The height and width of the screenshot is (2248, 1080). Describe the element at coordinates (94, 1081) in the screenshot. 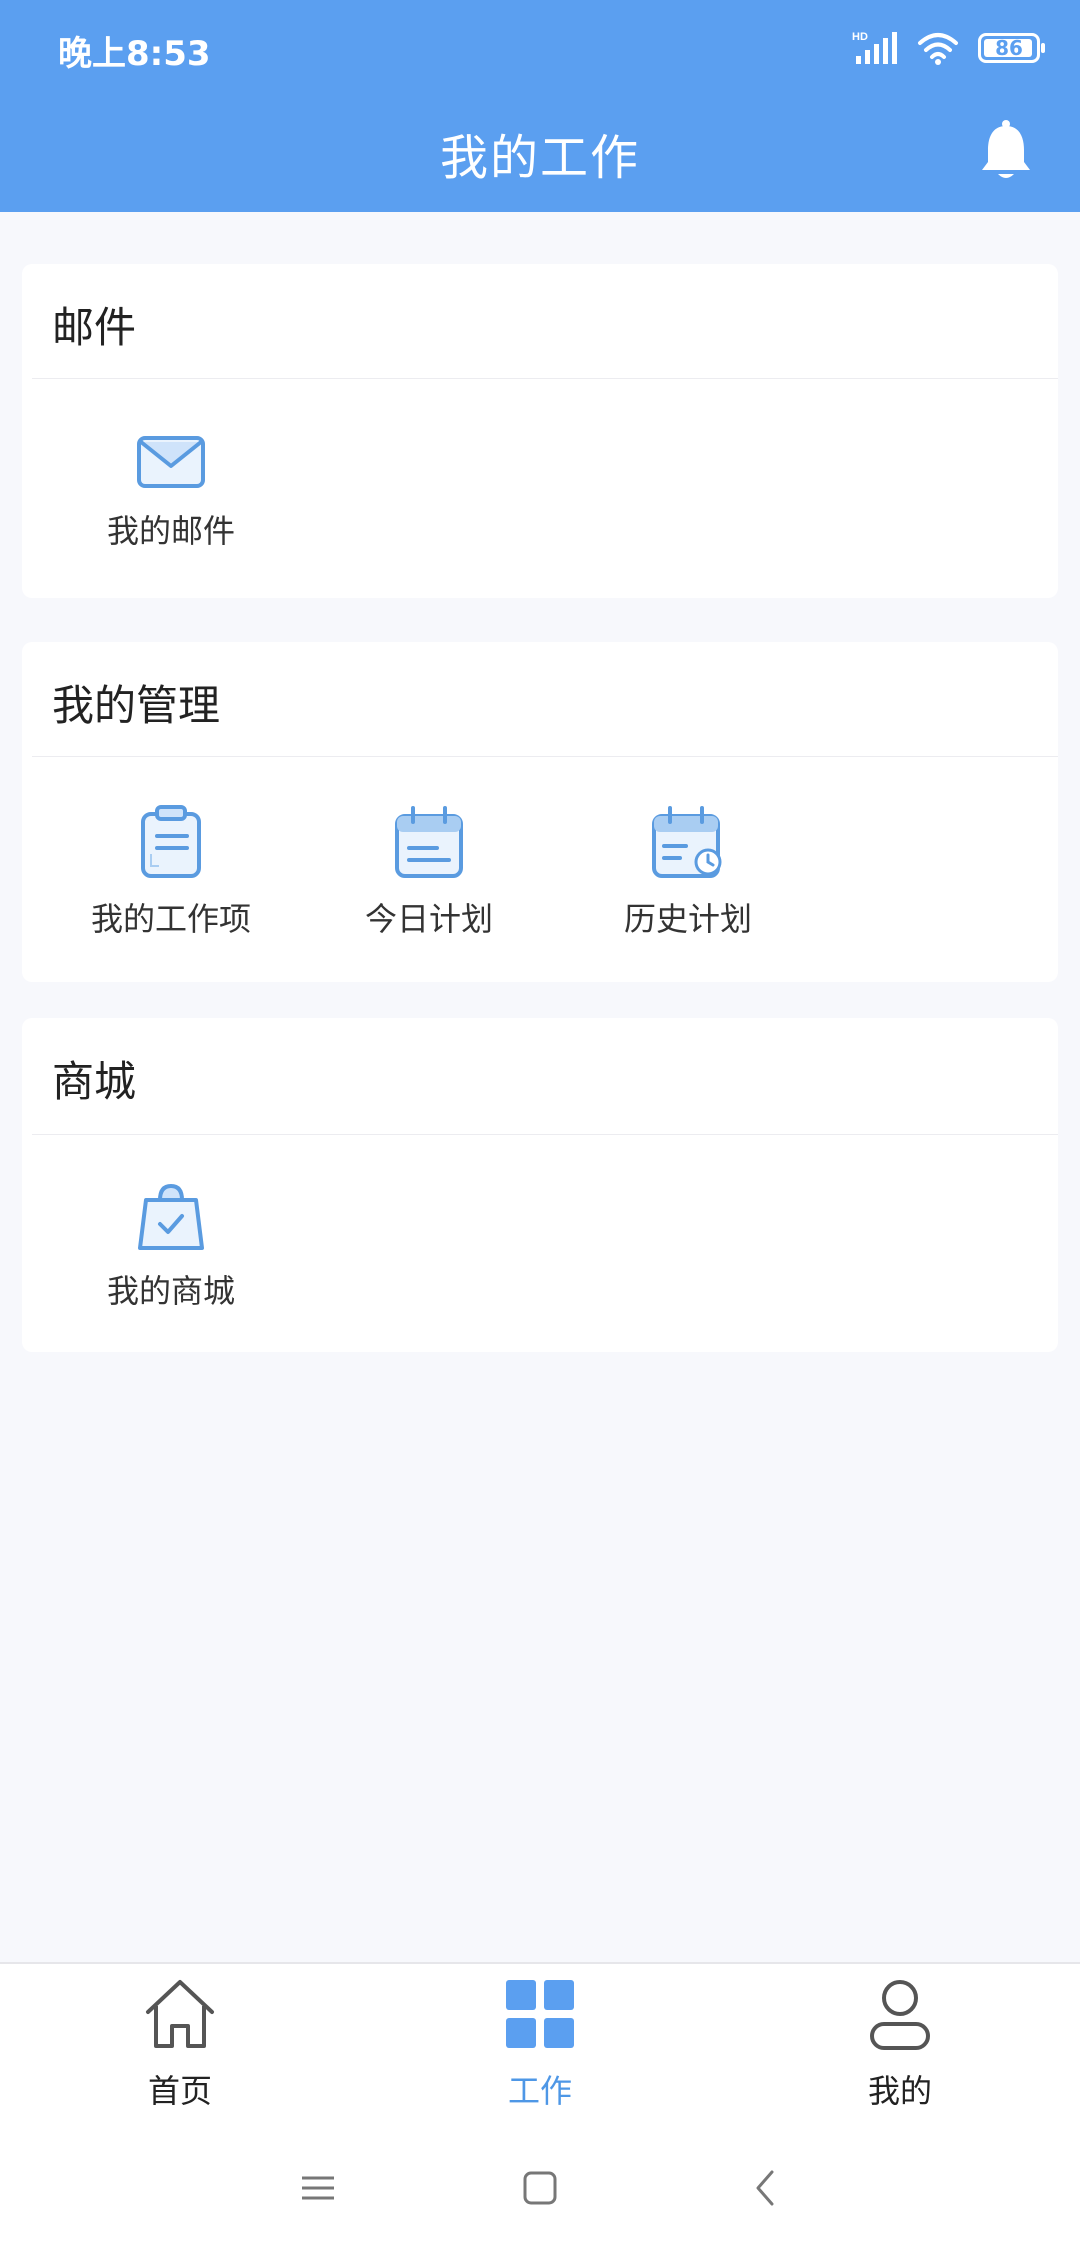

I see `section-title: 商城` at that location.